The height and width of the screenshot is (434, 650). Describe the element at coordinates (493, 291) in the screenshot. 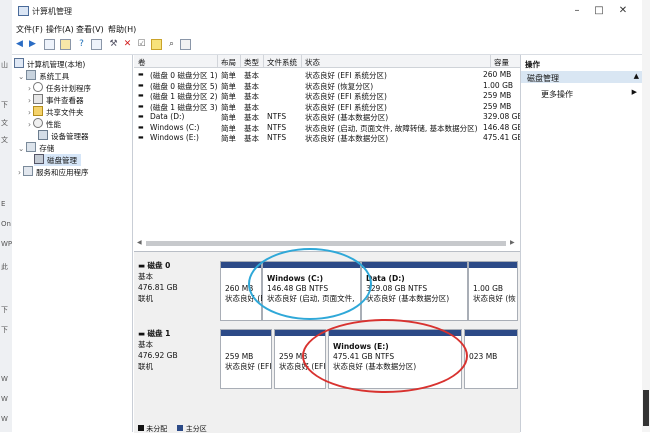

I see `disk-0-partition-recovery: 1.00 GB 状态良好 (恢` at that location.